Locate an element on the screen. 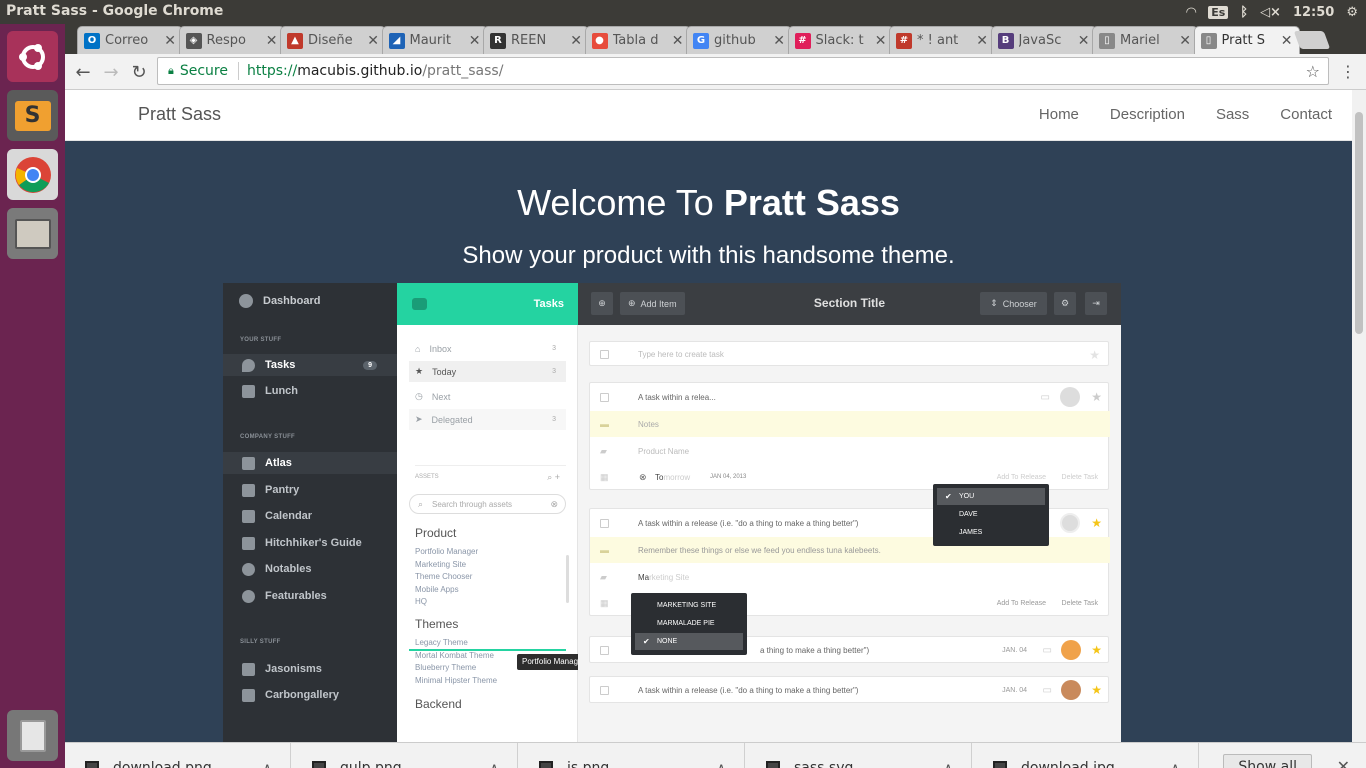 The height and width of the screenshot is (768, 1366). tab-7: Ggithub ✕ is located at coordinates (739, 40).